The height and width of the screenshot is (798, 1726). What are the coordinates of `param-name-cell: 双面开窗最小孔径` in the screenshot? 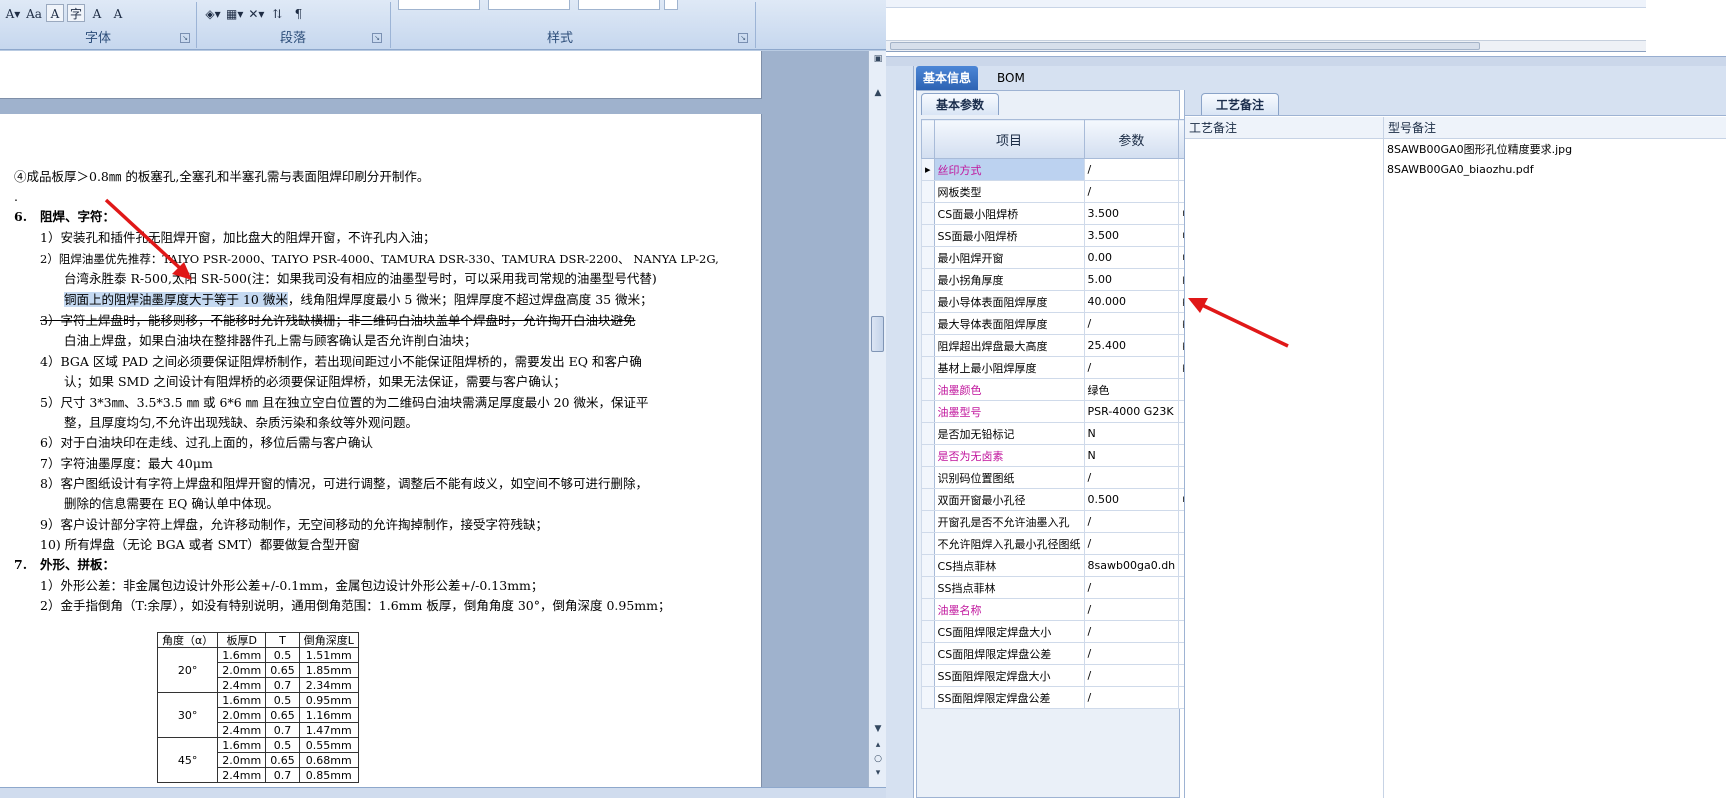 It's located at (1009, 499).